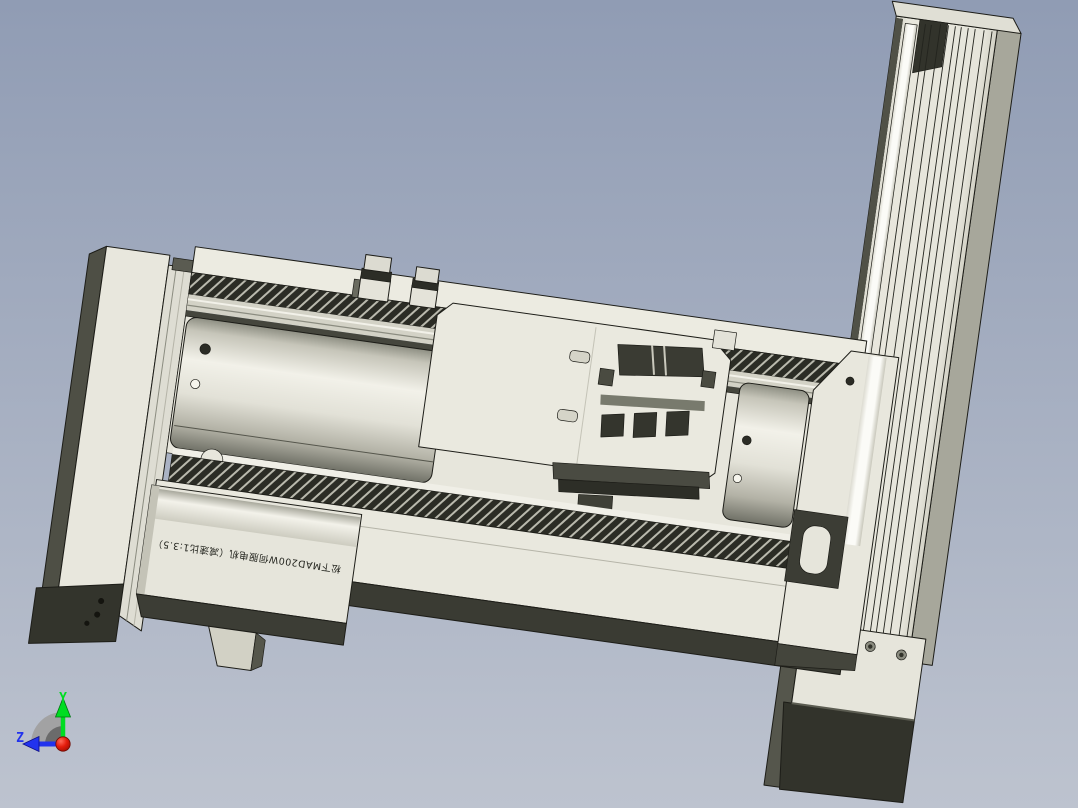 The width and height of the screenshot is (1078, 808). What do you see at coordinates (20, 738) in the screenshot?
I see `z-axis-label: Z` at bounding box center [20, 738].